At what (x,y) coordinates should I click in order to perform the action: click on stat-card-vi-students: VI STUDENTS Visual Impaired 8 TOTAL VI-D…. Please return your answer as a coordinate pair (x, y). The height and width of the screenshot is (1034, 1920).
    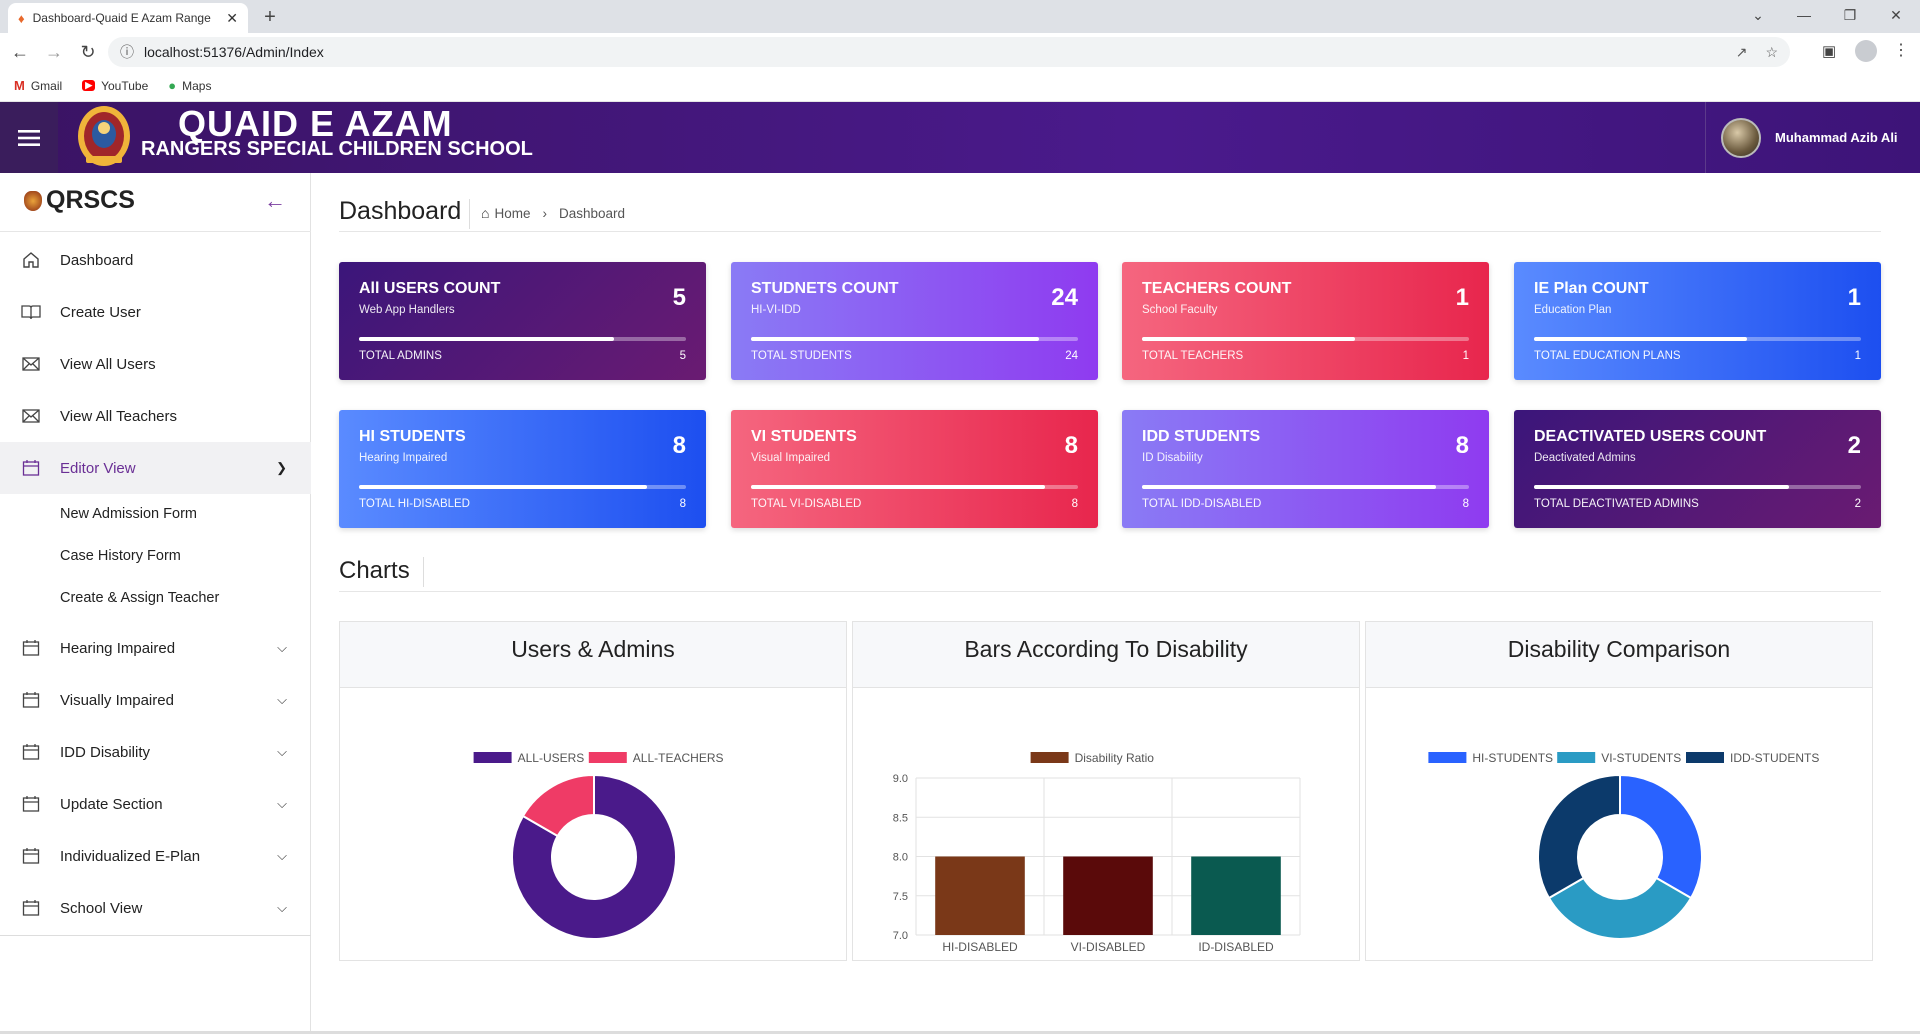
    Looking at the image, I should click on (914, 469).